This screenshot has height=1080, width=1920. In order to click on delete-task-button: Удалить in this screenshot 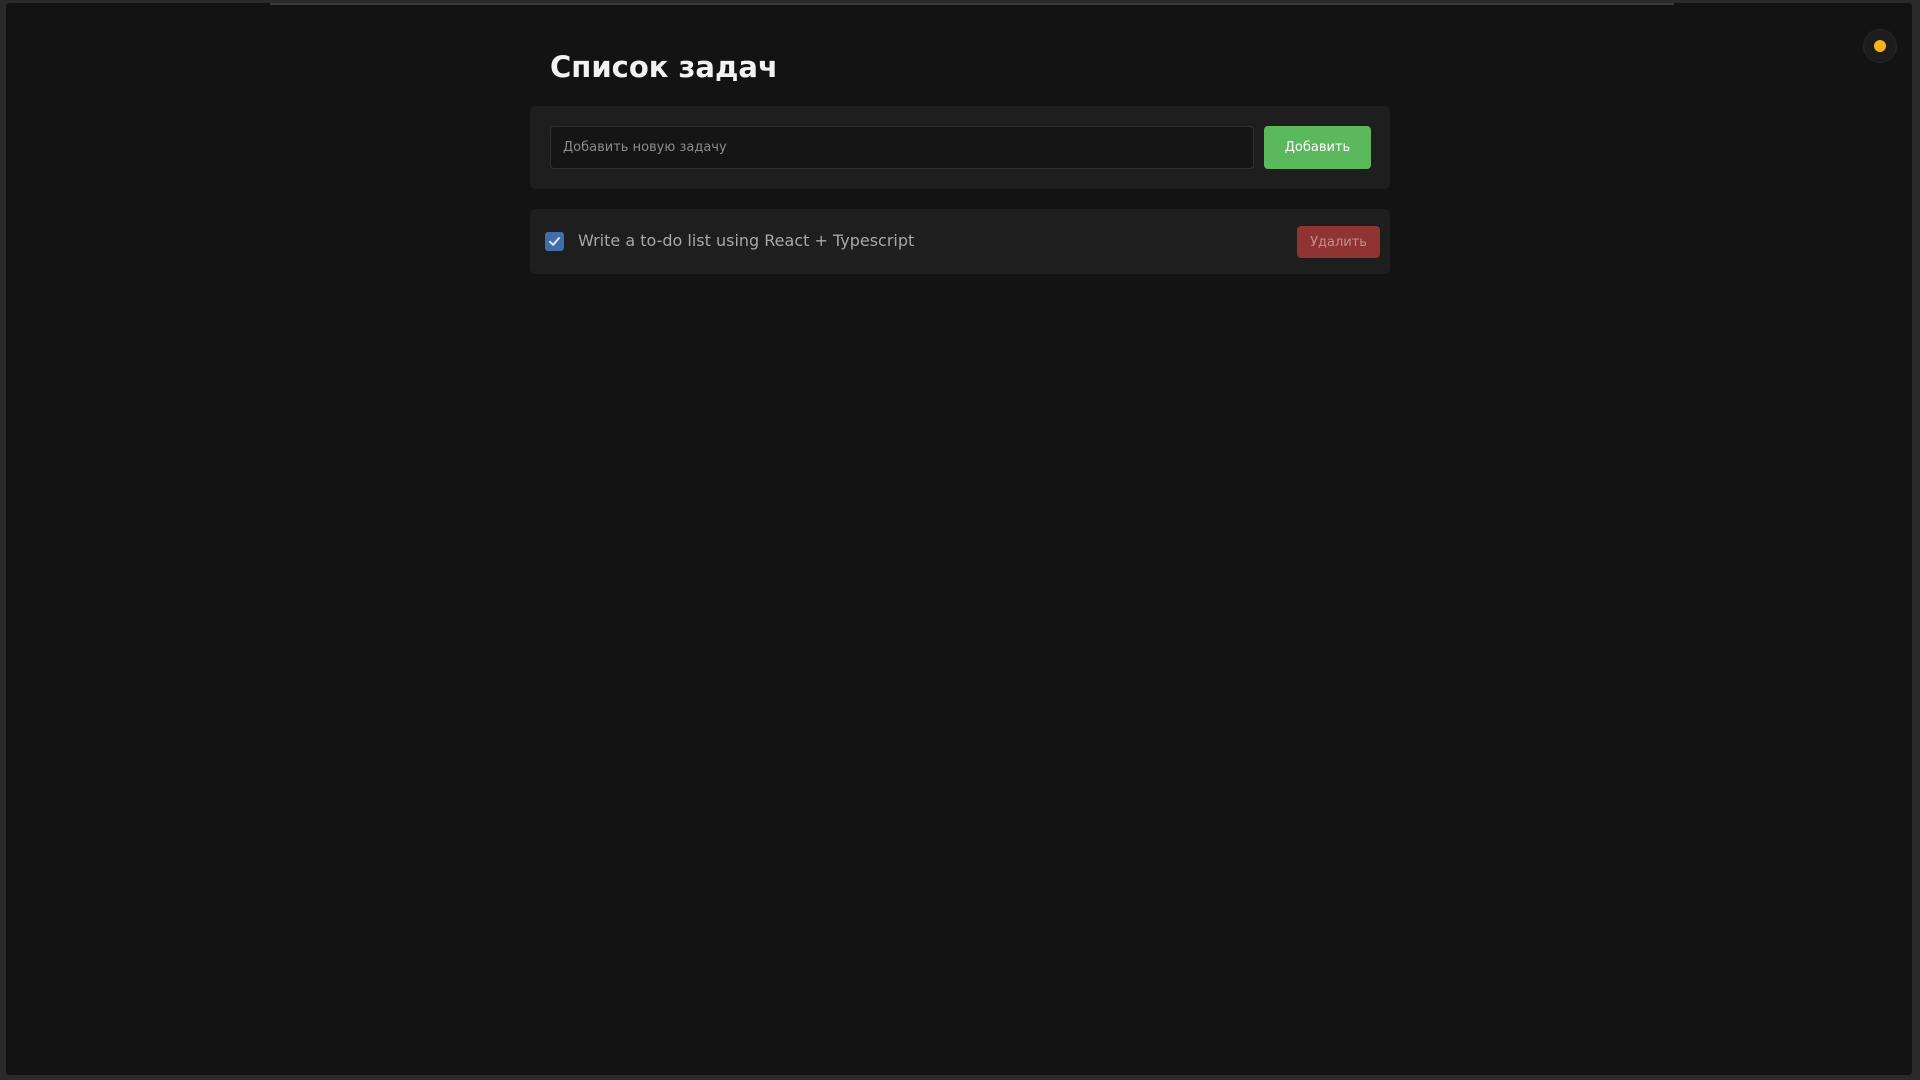, I will do `click(1338, 242)`.